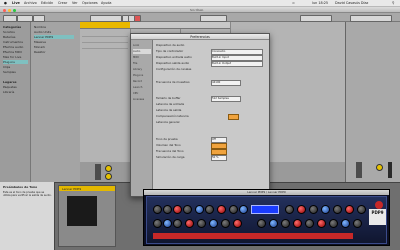  I want to click on menu-opciones: Opciones, so click(90, 3).